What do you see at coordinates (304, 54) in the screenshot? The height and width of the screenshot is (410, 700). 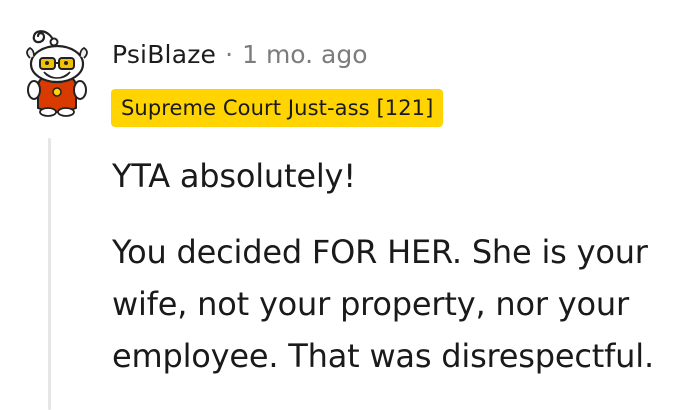 I see `comment-timestamp: 1 mo. ago` at bounding box center [304, 54].